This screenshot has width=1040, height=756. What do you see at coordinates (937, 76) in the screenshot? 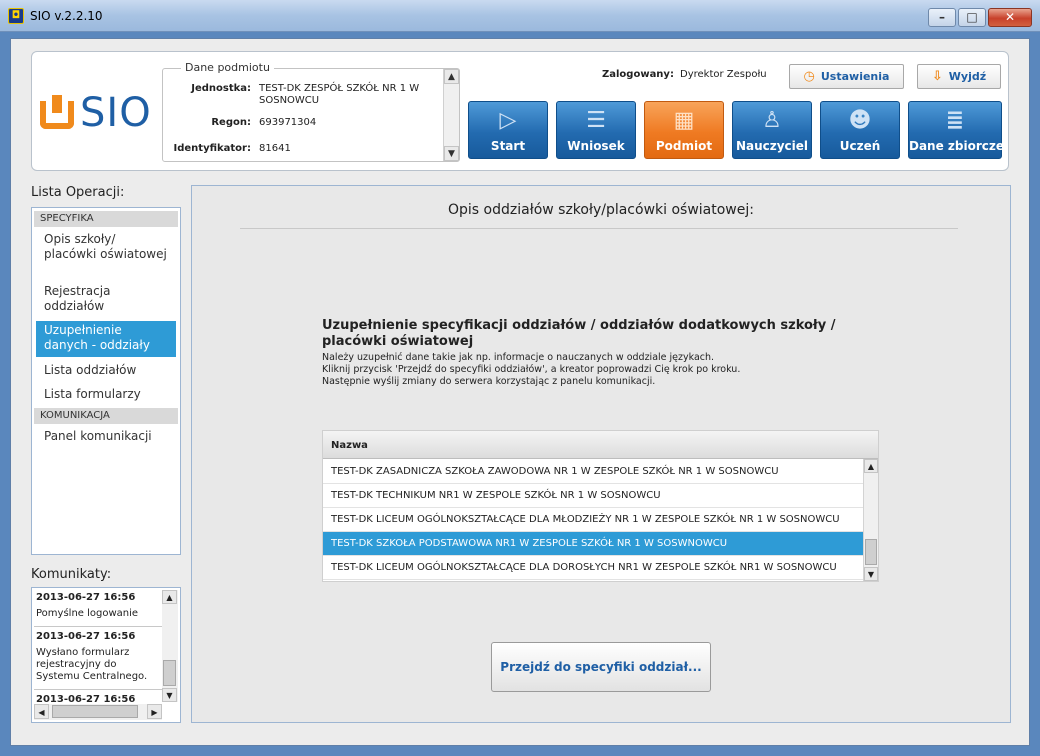
I see `exit-icon: ⇩` at bounding box center [937, 76].